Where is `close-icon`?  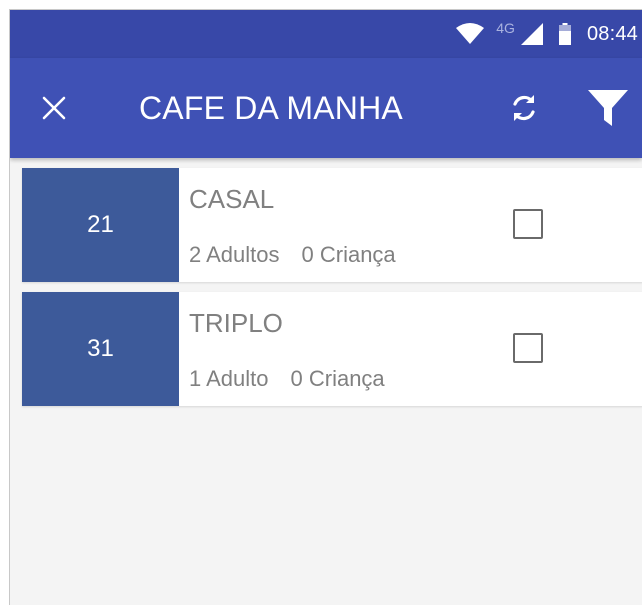
close-icon is located at coordinates (54, 108).